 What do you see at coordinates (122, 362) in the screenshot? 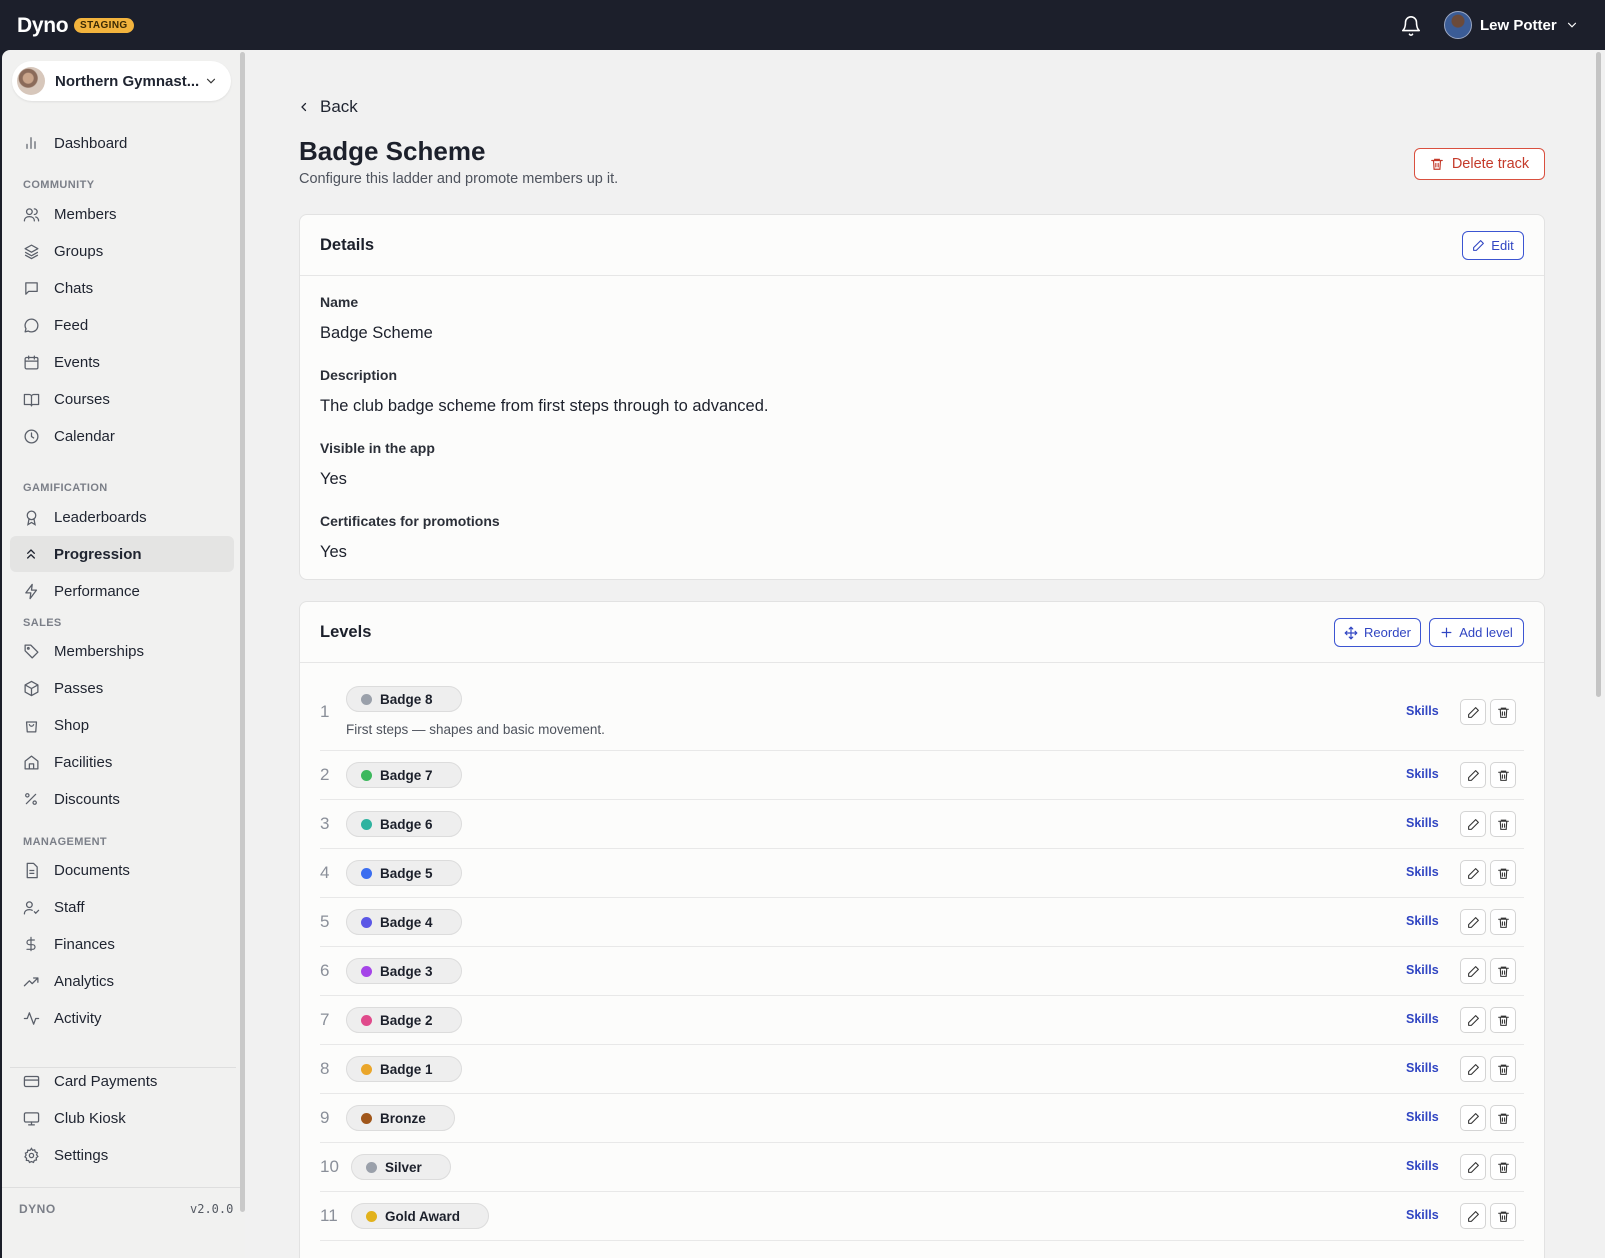
I see `sidebar-item-events: Events` at bounding box center [122, 362].